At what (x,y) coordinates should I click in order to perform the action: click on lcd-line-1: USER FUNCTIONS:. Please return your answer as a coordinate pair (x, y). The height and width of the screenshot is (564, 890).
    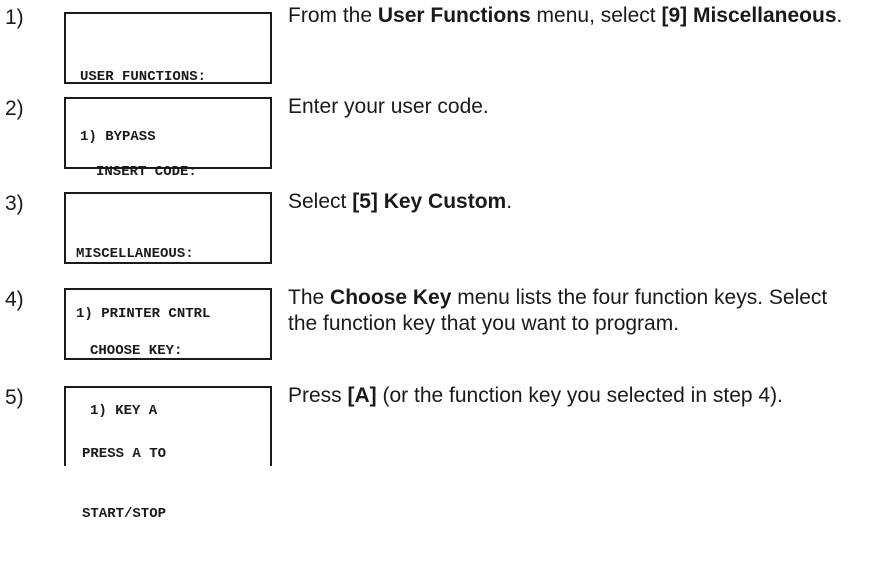
    Looking at the image, I should click on (143, 77).